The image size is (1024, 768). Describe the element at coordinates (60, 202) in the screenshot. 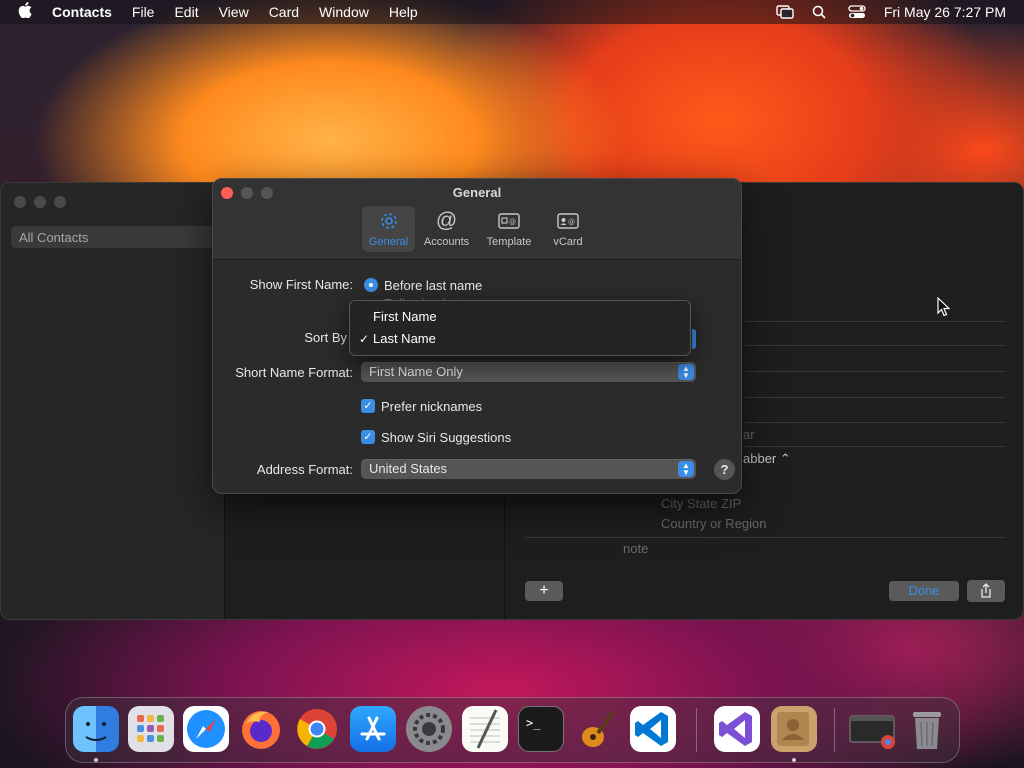

I see `zoom-button-inactive` at that location.